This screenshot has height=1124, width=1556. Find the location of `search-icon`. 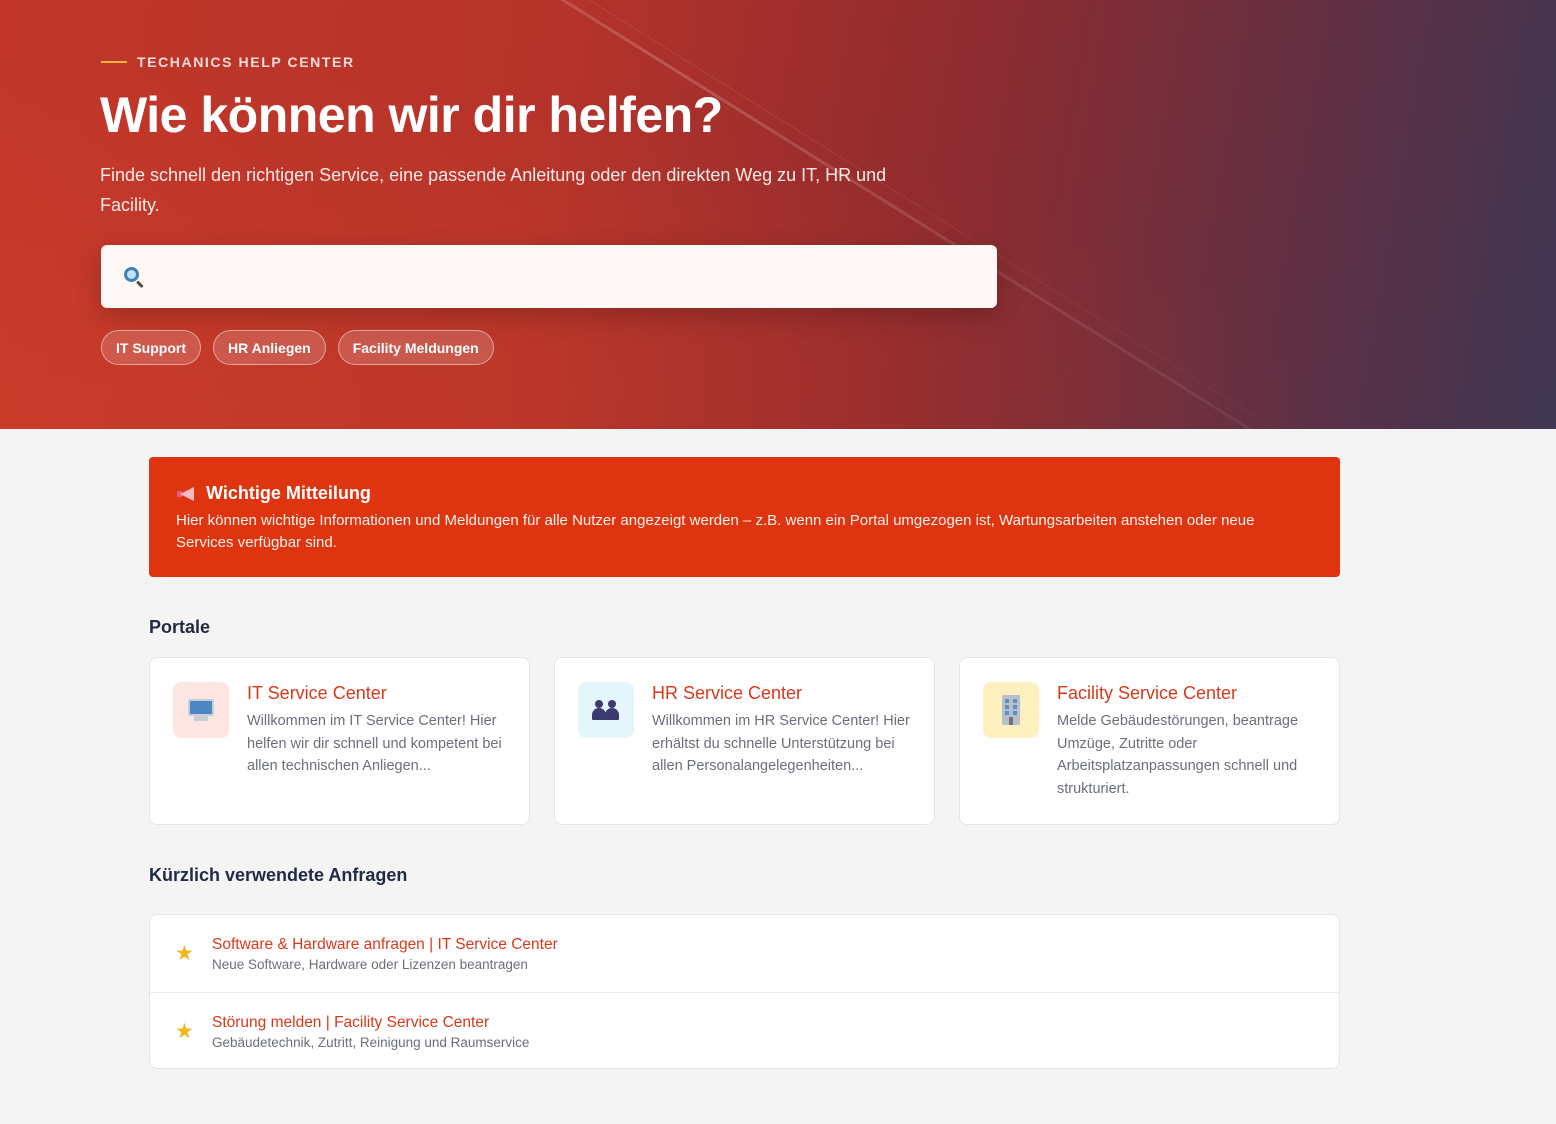

search-icon is located at coordinates (134, 277).